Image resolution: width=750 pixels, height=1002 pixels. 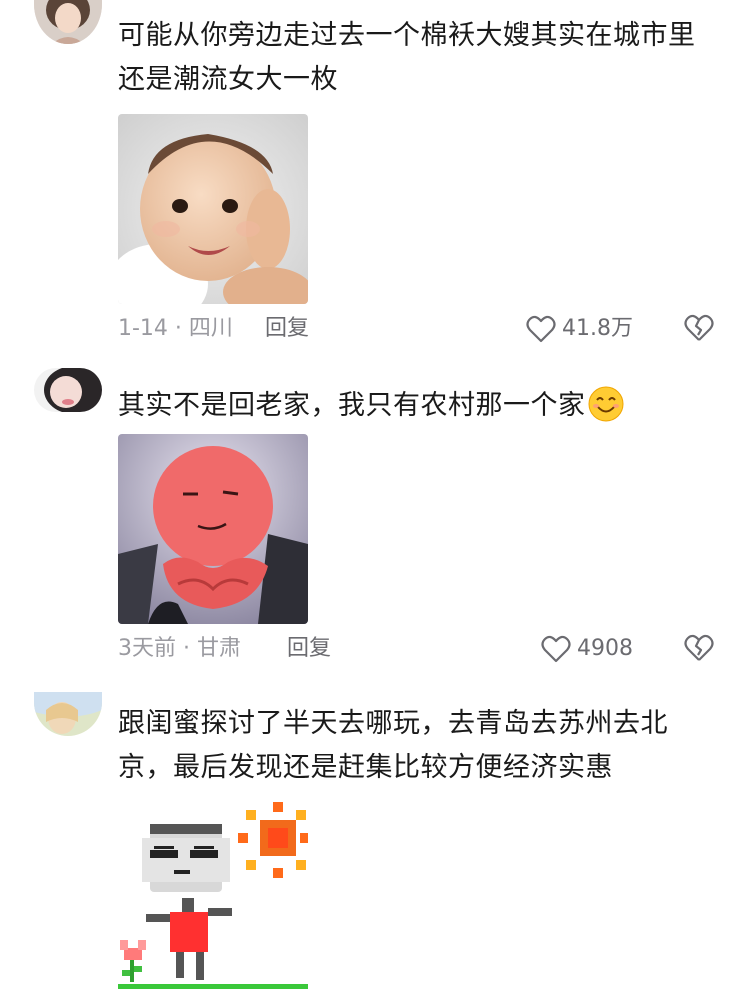 I want to click on comment-date-location: 1-14 · 四川, so click(x=175, y=328).